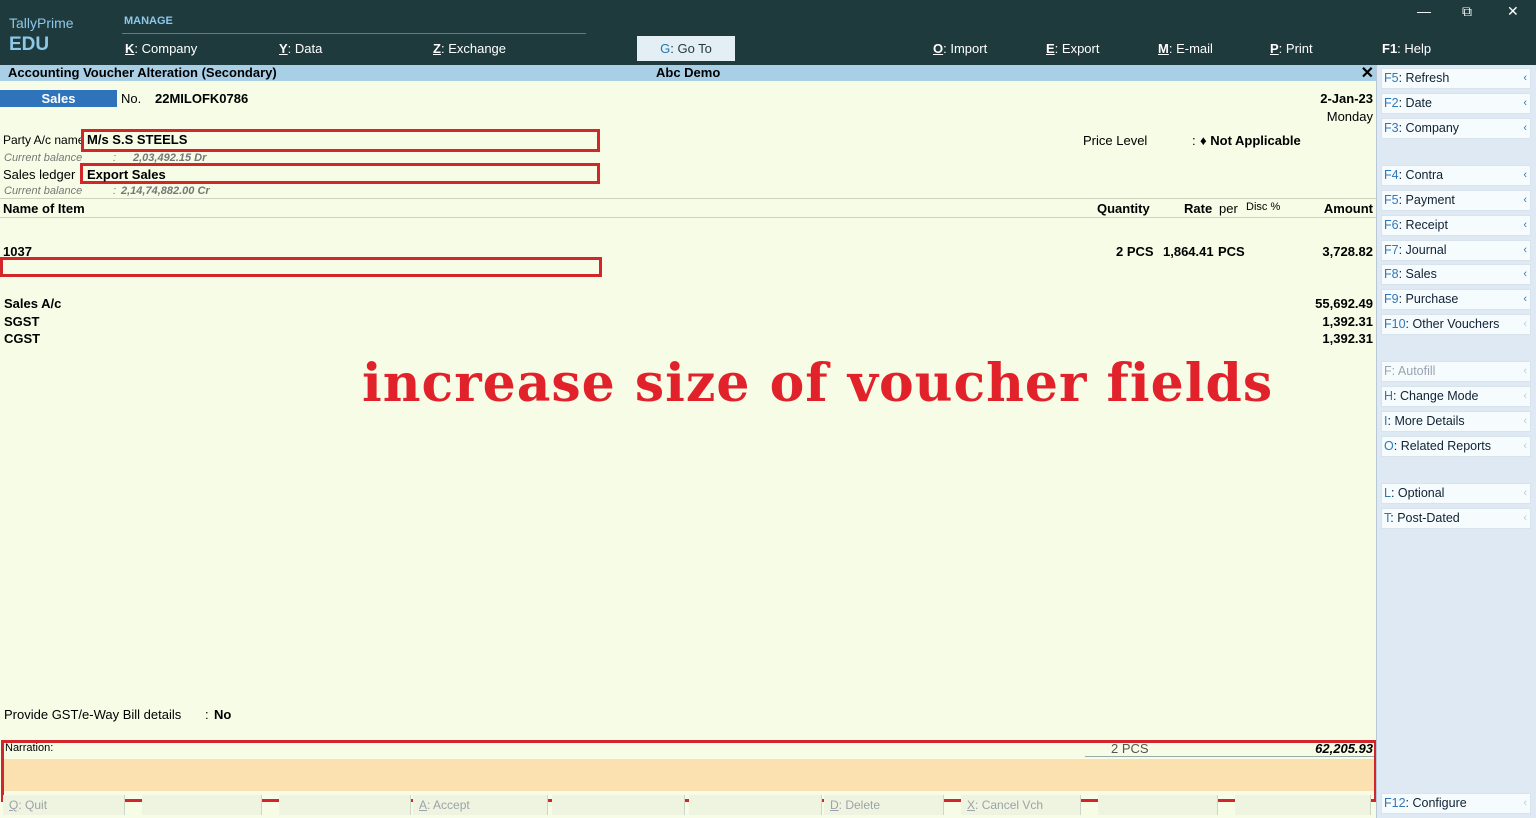 This screenshot has height=818, width=1536. I want to click on brand-edition: EDU, so click(29, 44).